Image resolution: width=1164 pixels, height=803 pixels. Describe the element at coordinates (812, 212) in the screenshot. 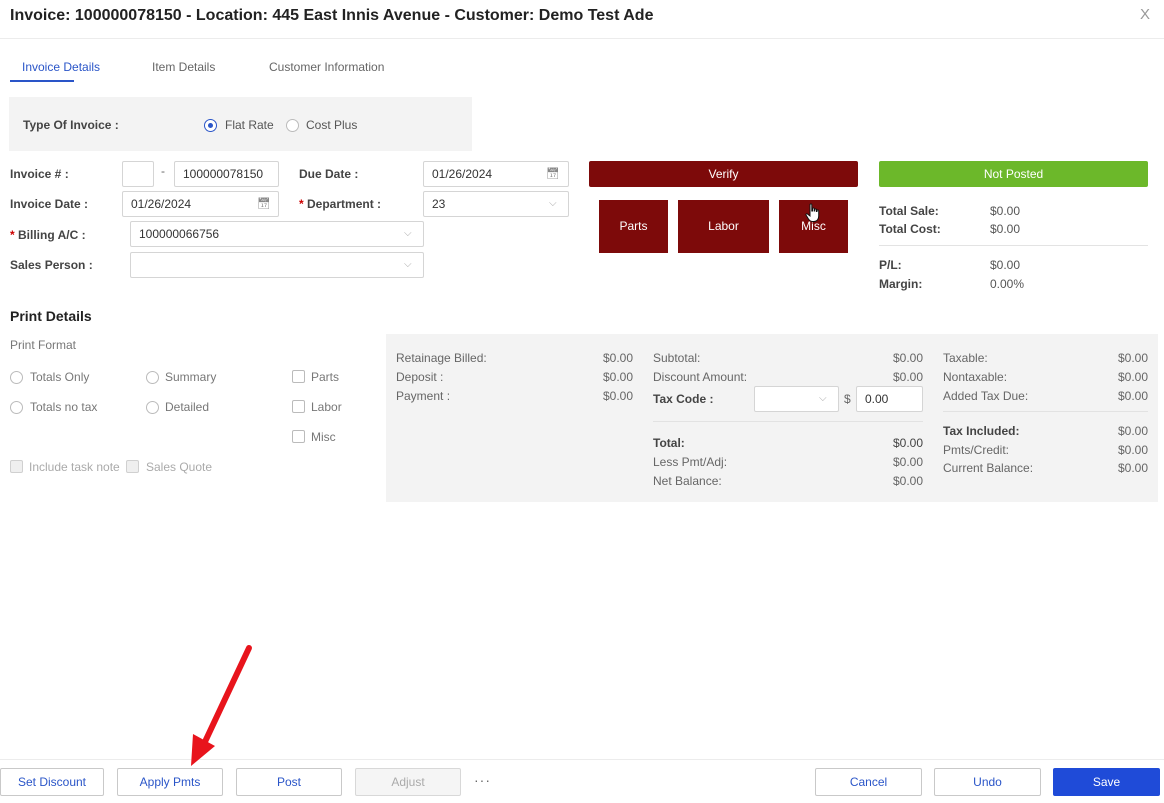

I see `hand-cursor-icon` at that location.